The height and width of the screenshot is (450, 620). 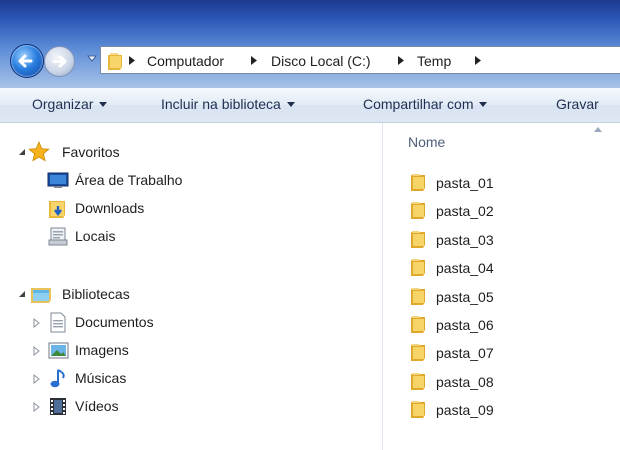 What do you see at coordinates (70, 104) in the screenshot?
I see `organize-menu-button: Organizar` at bounding box center [70, 104].